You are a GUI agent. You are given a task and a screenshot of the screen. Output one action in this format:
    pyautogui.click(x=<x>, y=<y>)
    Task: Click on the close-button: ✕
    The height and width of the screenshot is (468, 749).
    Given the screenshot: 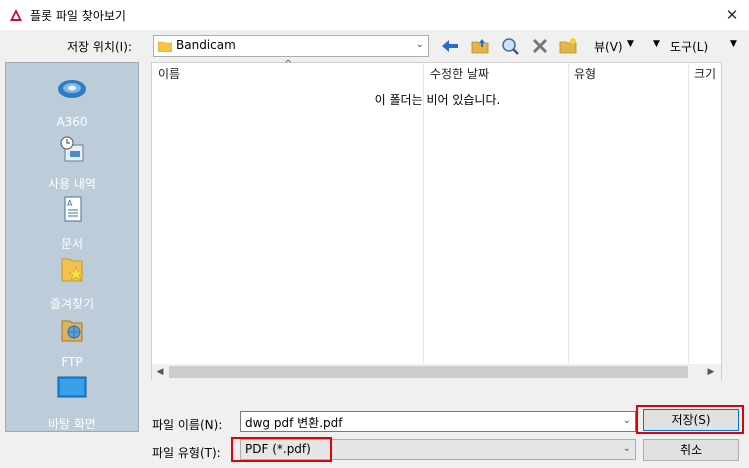 What is the action you would take?
    pyautogui.click(x=732, y=15)
    